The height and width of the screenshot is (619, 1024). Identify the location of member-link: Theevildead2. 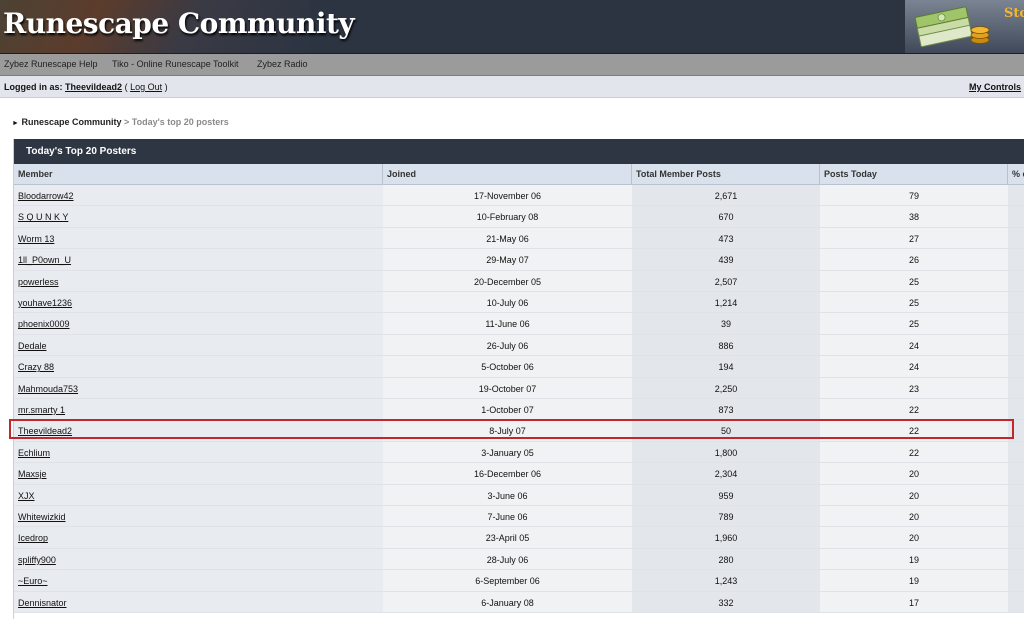
(45, 431).